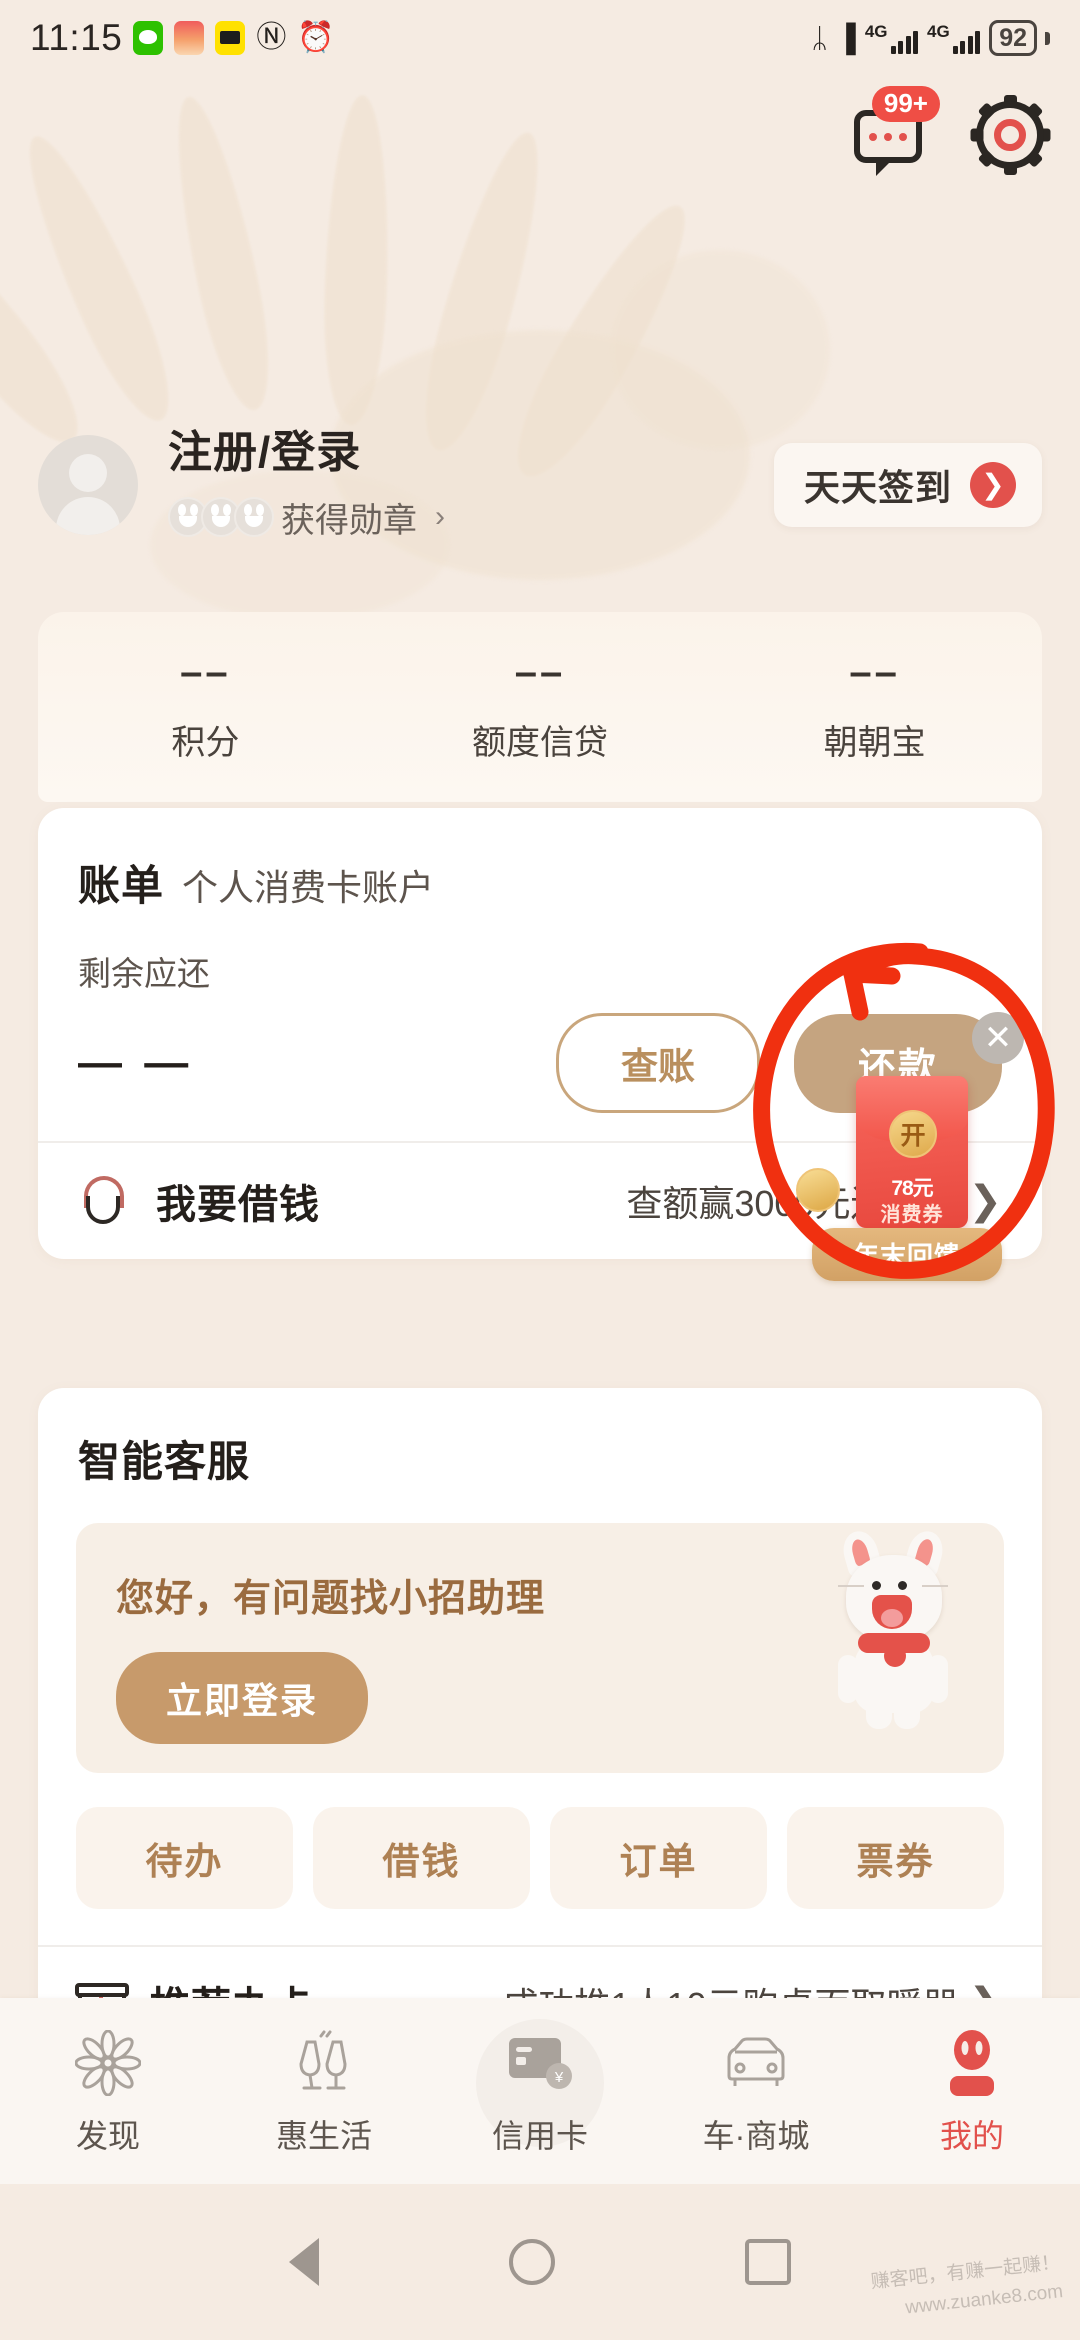 This screenshot has width=1080, height=2340. What do you see at coordinates (756, 2136) in the screenshot?
I see `nav-label-carmall: 车·商城` at bounding box center [756, 2136].